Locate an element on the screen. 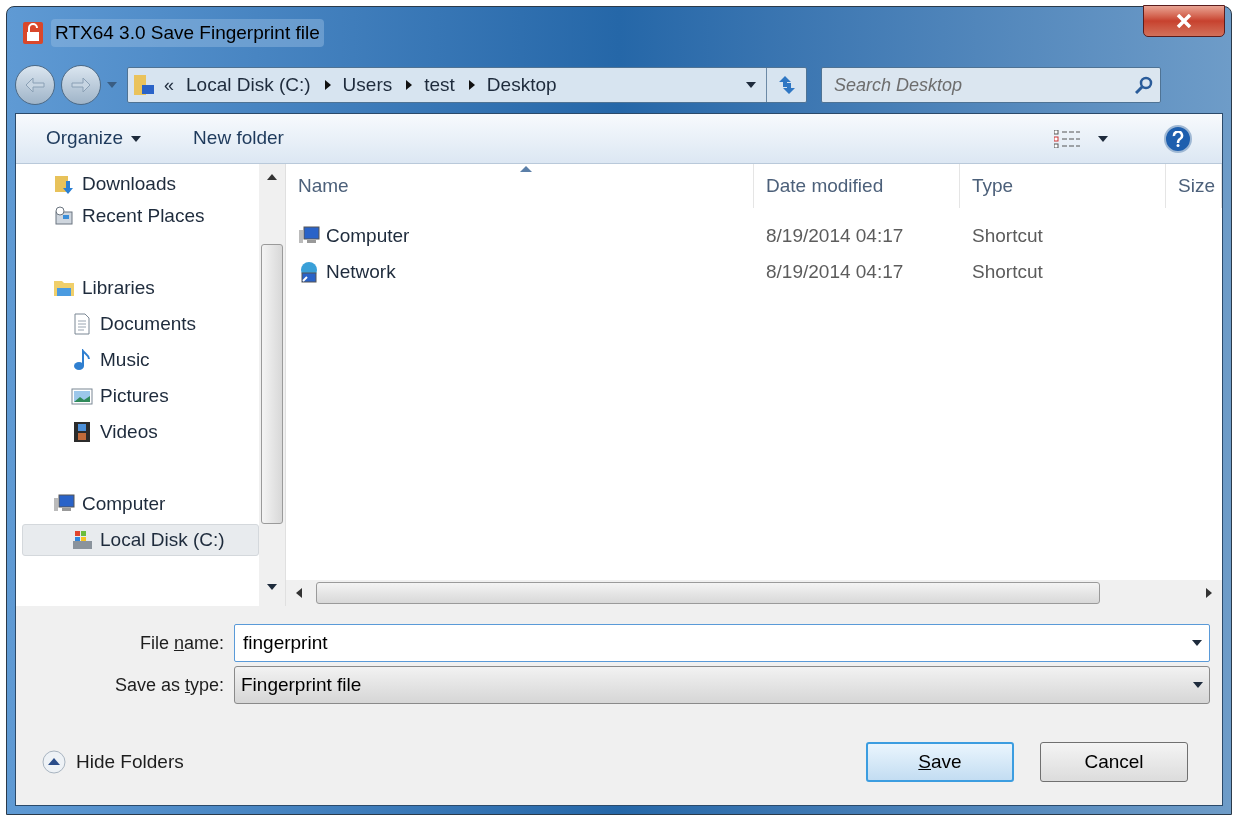  close-icon is located at coordinates (1184, 21).